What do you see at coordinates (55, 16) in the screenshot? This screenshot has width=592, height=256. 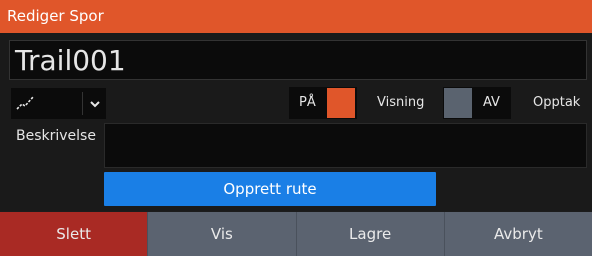 I see `dialog-title: Rediger Spor` at bounding box center [55, 16].